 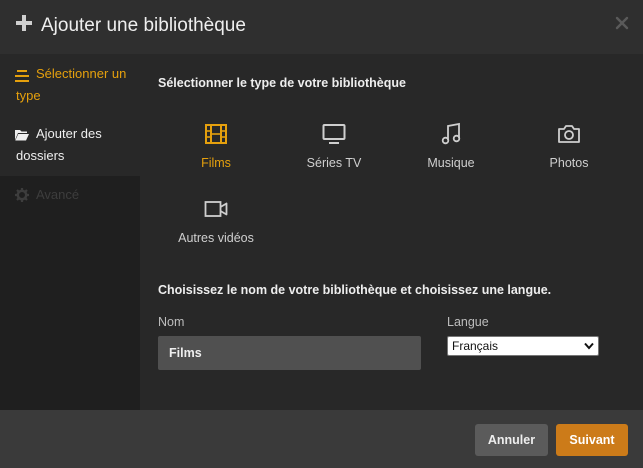 I want to click on type-option-label: Films, so click(x=216, y=163).